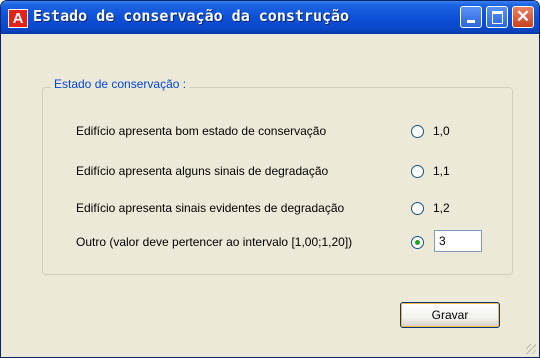 The height and width of the screenshot is (358, 540). What do you see at coordinates (417, 242) in the screenshot?
I see `radio-other` at bounding box center [417, 242].